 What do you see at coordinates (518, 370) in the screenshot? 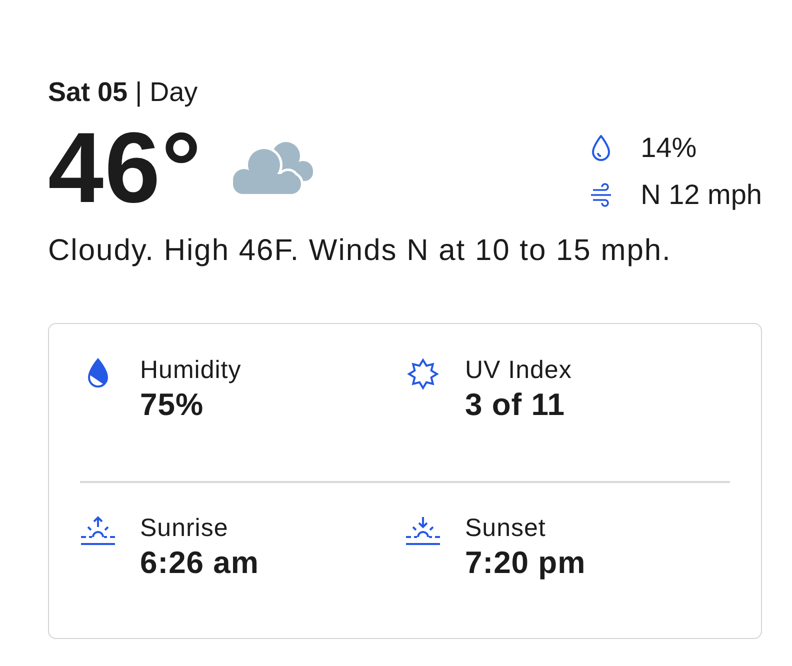
I see `detail-label: UV Index` at bounding box center [518, 370].